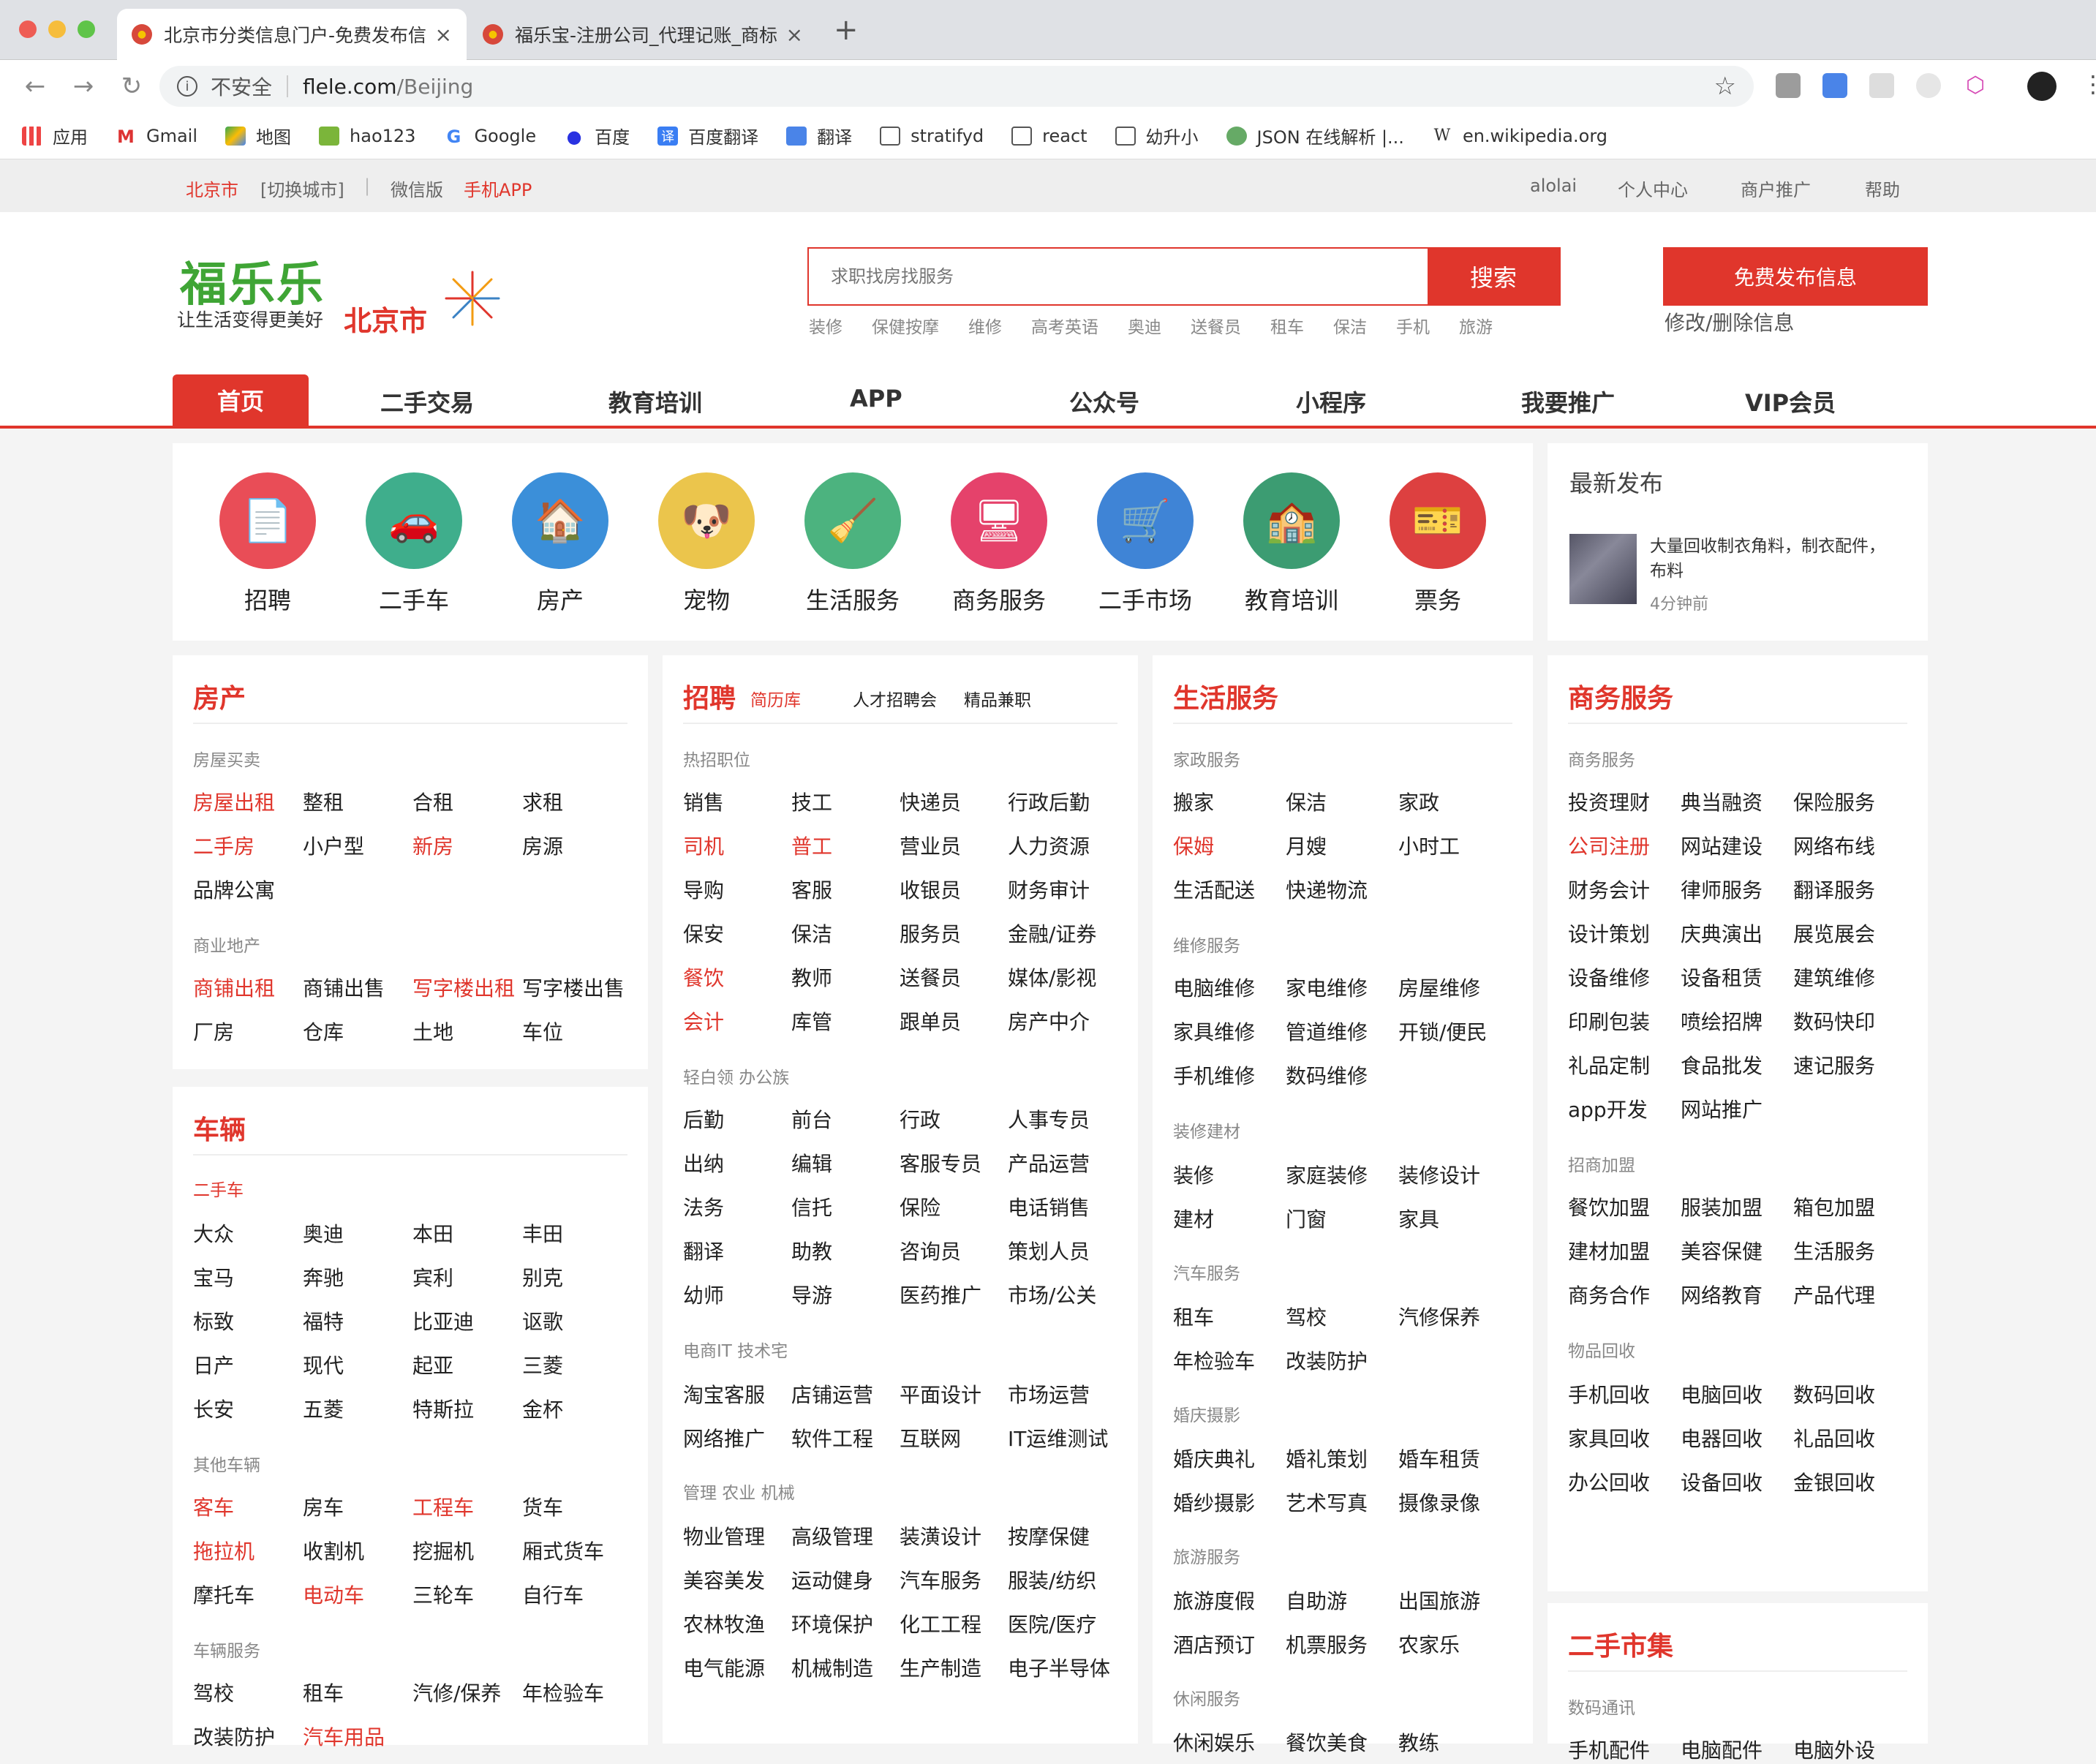  Describe the element at coordinates (1439, 987) in the screenshot. I see `category-link: 房屋维修` at that location.